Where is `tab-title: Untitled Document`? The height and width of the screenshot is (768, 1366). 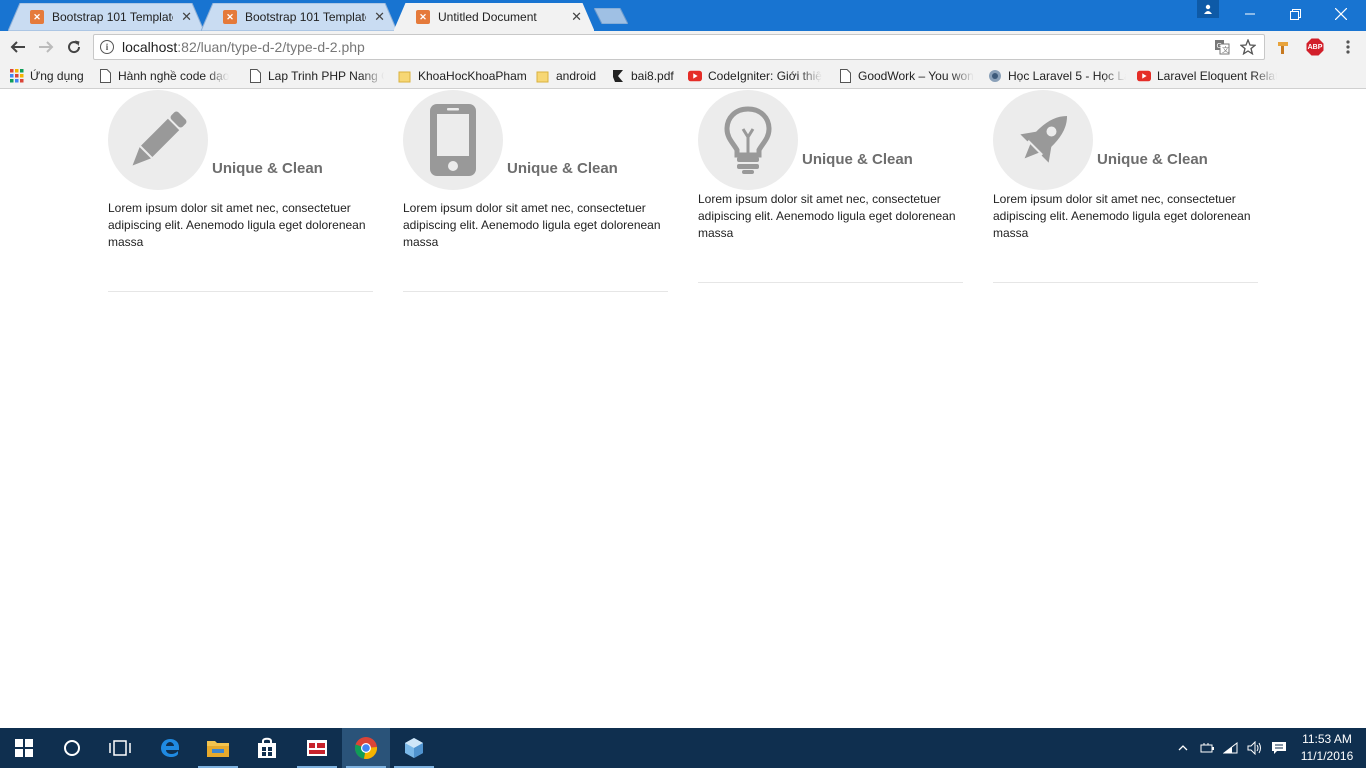 tab-title: Untitled Document is located at coordinates (487, 17).